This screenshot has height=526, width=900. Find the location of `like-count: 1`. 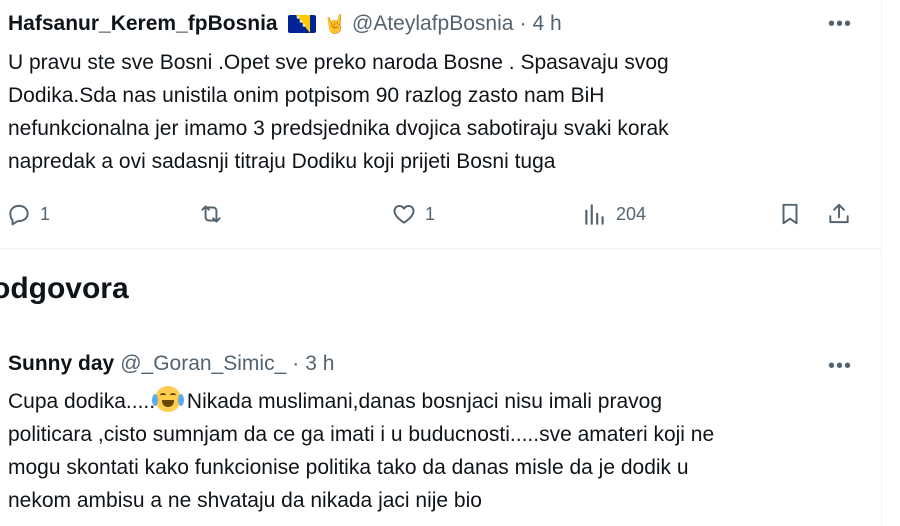

like-count: 1 is located at coordinates (430, 213).